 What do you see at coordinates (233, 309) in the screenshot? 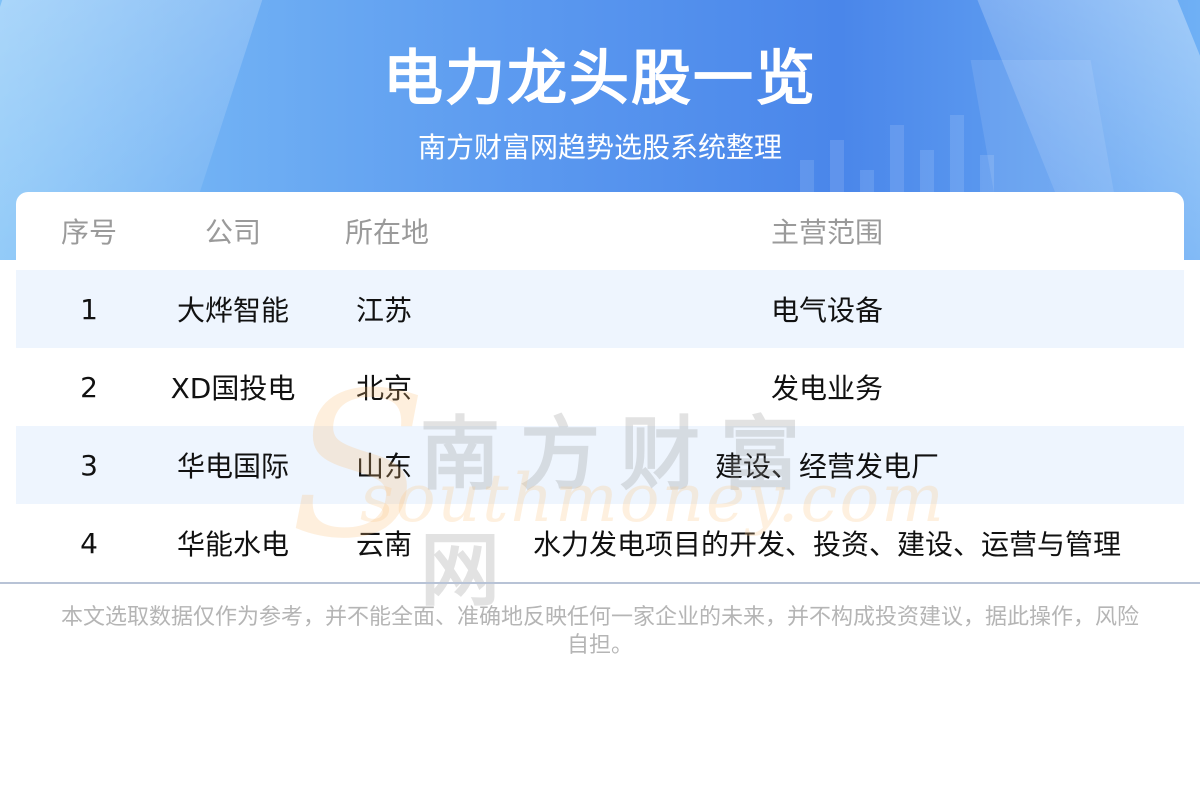
I see `row-company: 大烨智能` at bounding box center [233, 309].